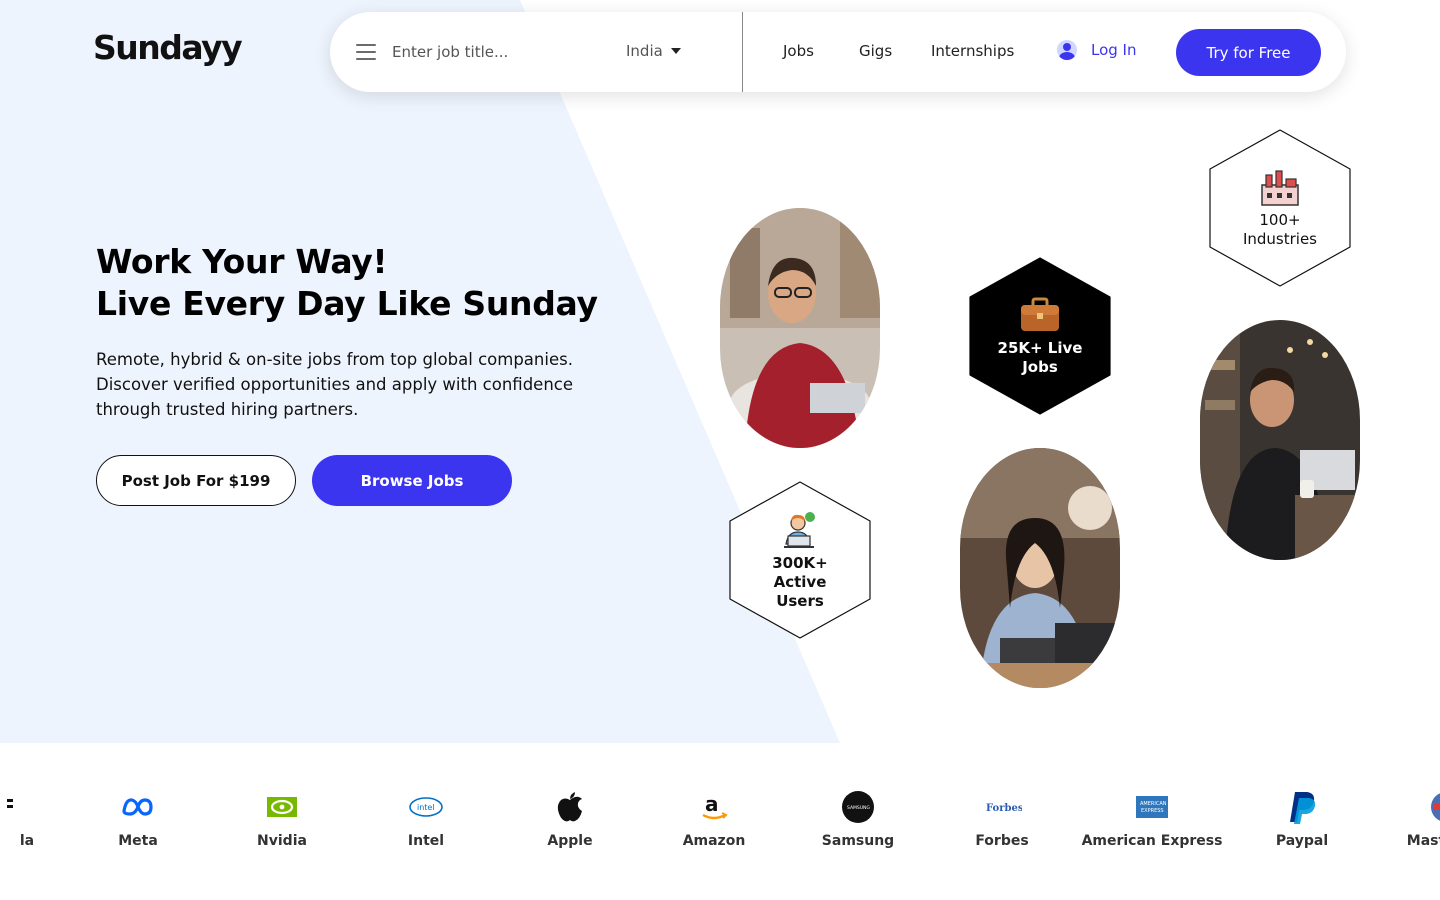 This screenshot has height=900, width=1440. What do you see at coordinates (27, 841) in the screenshot?
I see `company-name: la` at bounding box center [27, 841].